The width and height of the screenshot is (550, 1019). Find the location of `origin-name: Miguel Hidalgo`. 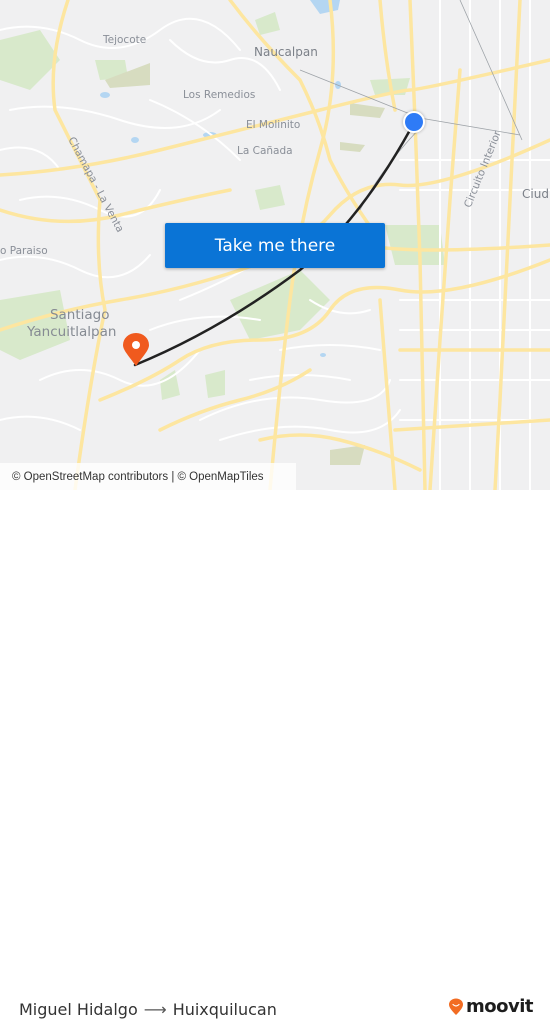

origin-name: Miguel Hidalgo is located at coordinates (78, 1009).